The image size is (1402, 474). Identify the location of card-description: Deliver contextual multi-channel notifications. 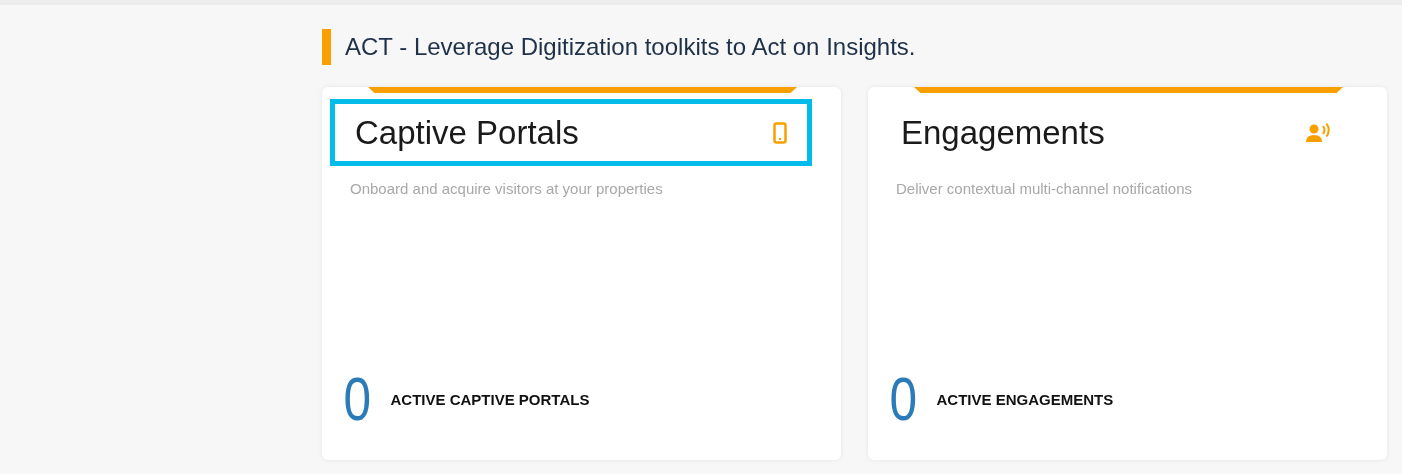
(1044, 188).